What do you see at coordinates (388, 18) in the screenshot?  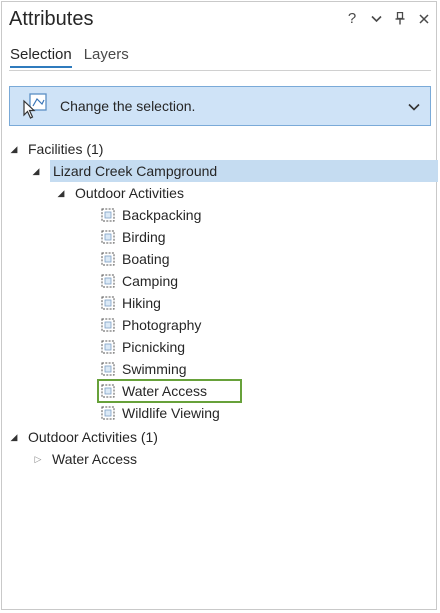 I see `pane-title-buttons: ?` at bounding box center [388, 18].